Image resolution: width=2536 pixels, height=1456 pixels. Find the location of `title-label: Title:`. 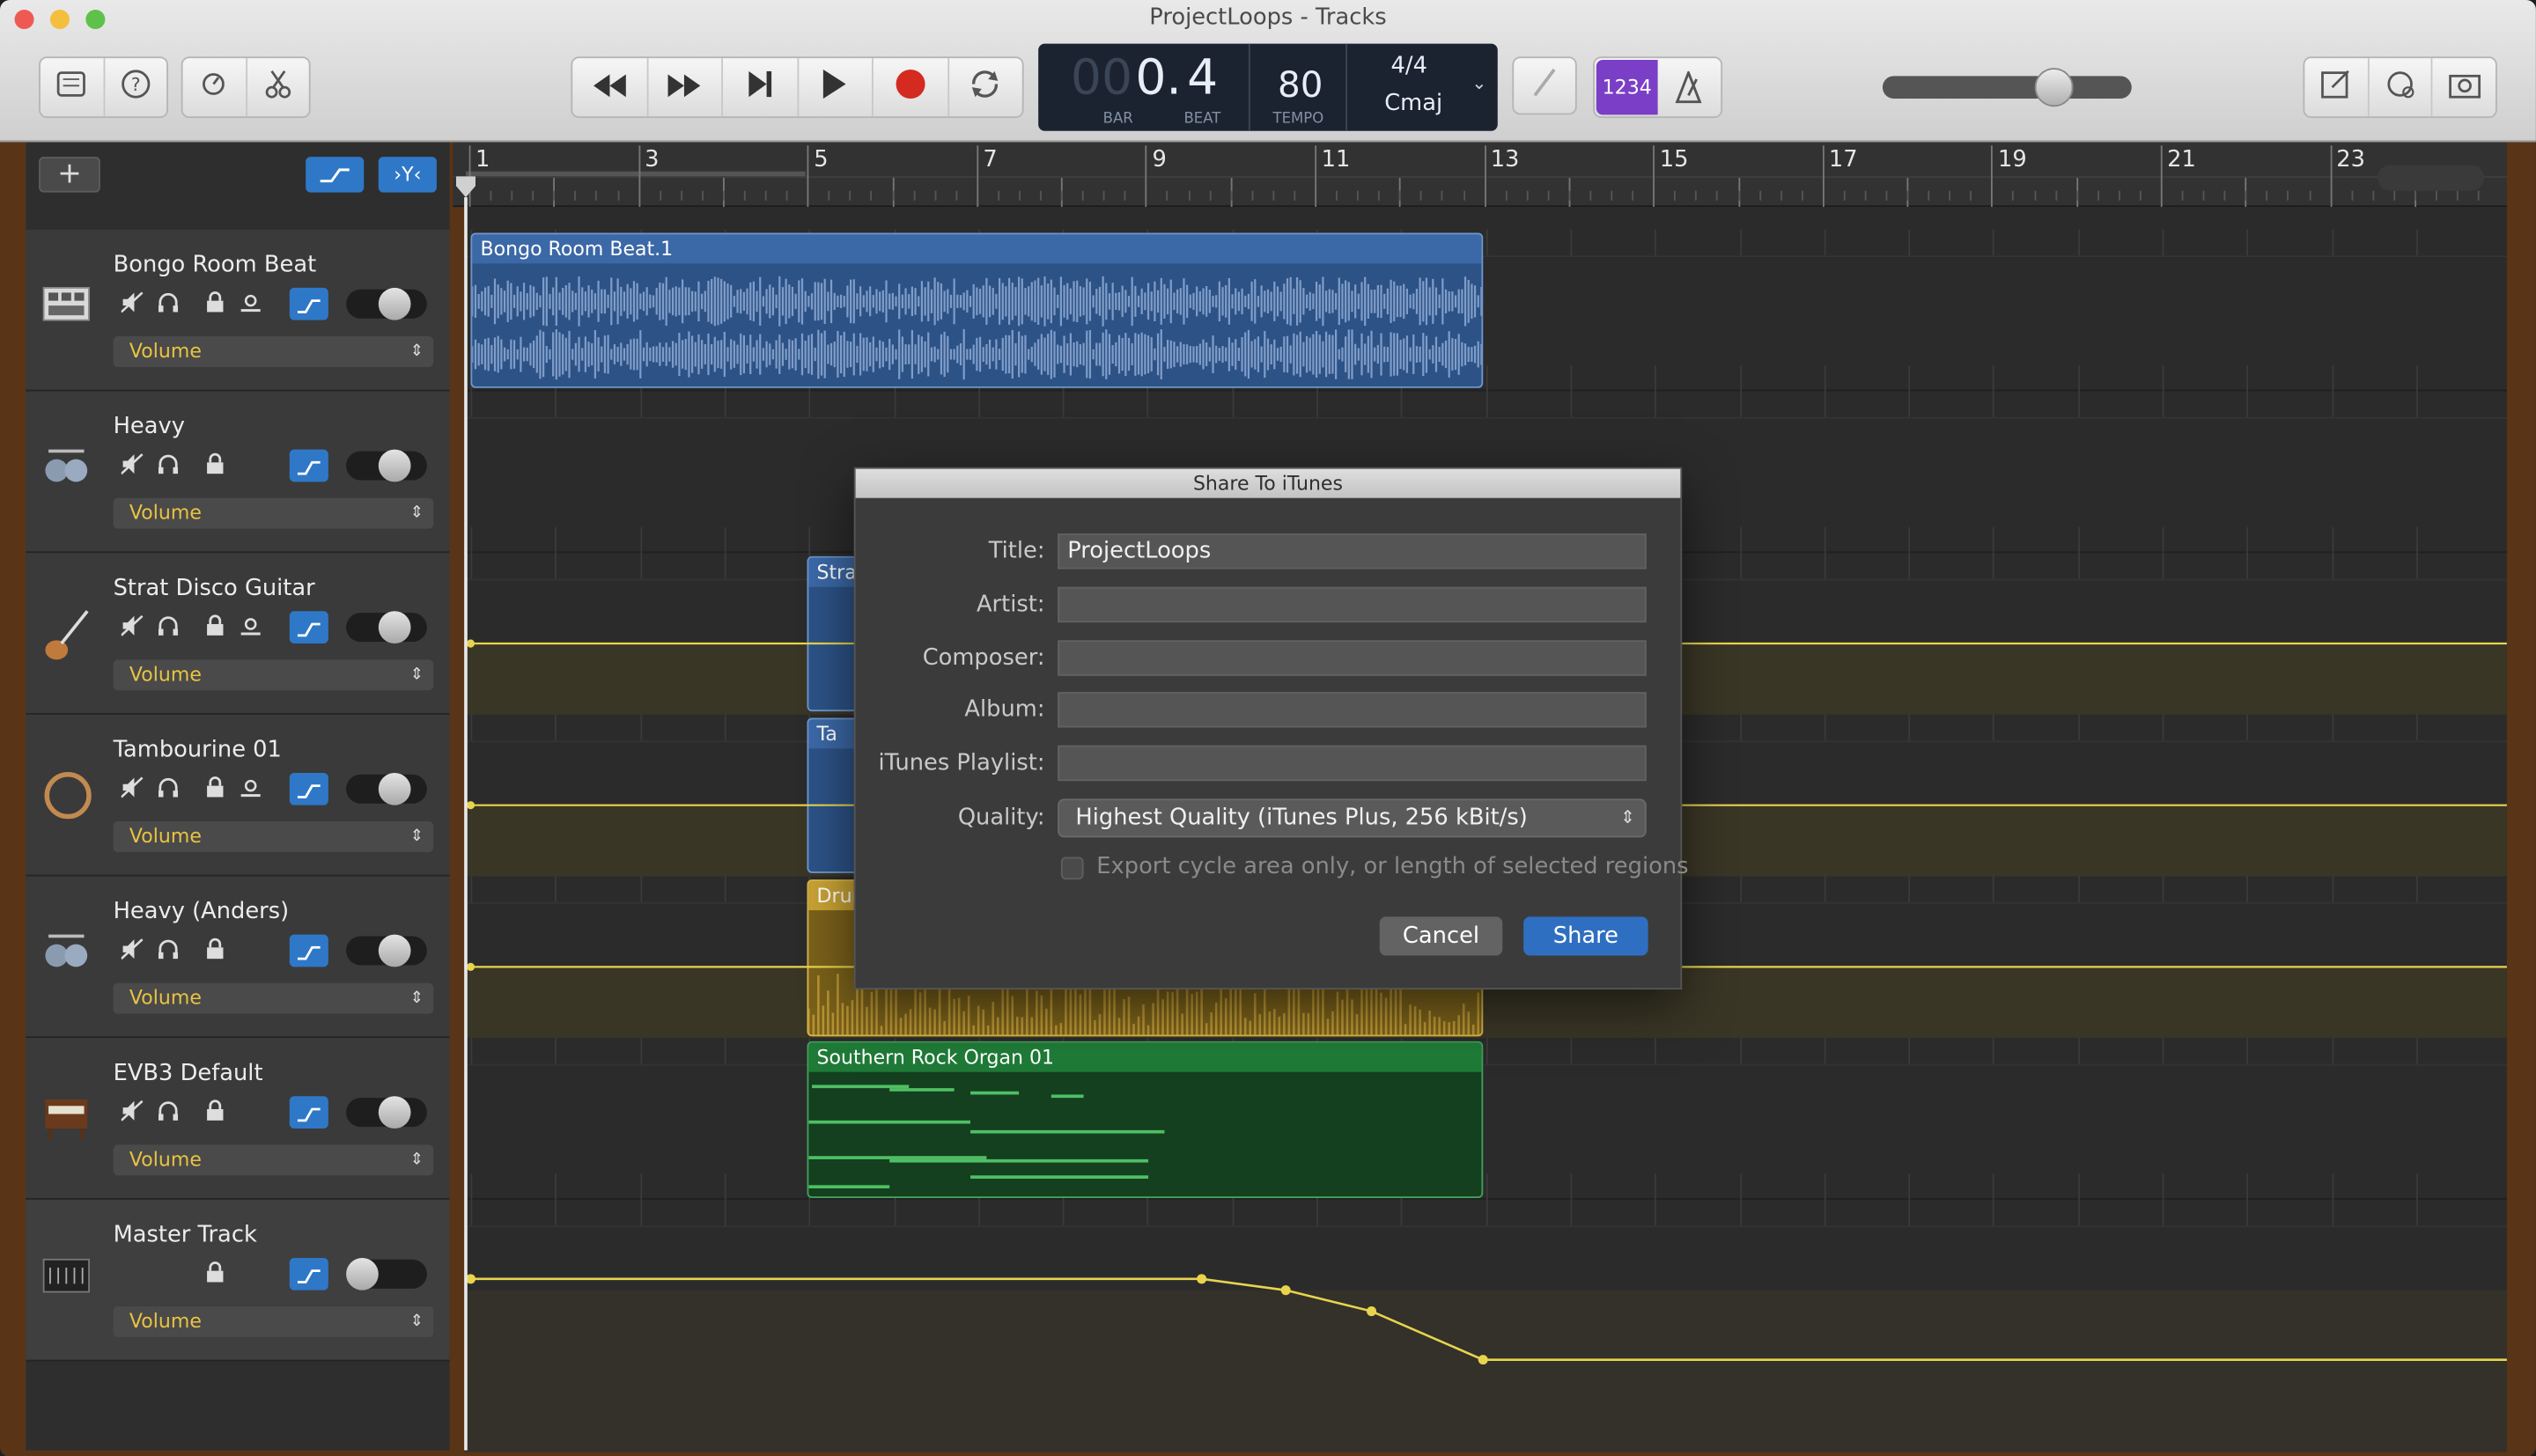

title-label: Title: is located at coordinates (1016, 552).